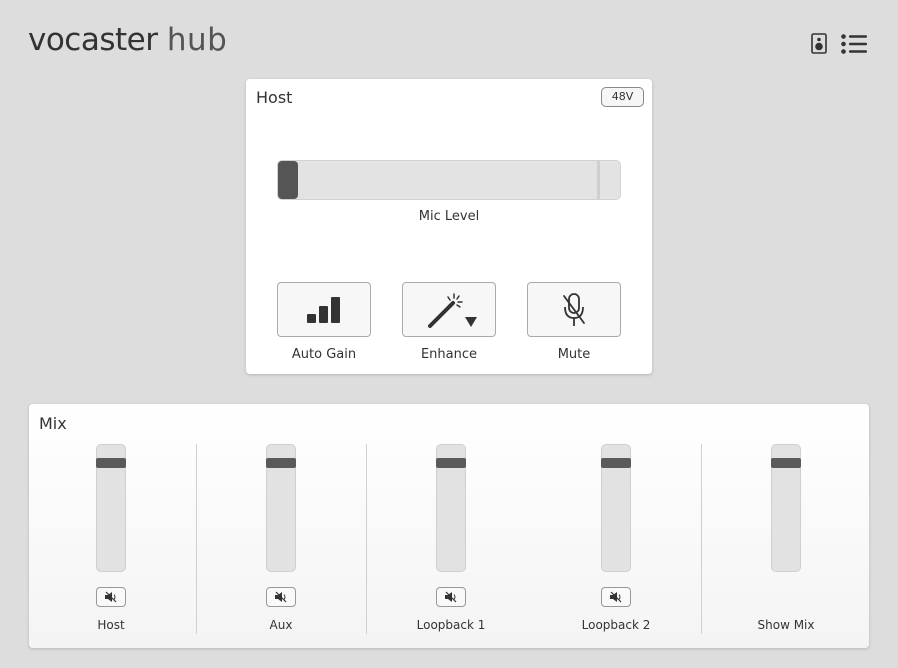 Image resolution: width=898 pixels, height=668 pixels. I want to click on loopback-1-fader, so click(451, 508).